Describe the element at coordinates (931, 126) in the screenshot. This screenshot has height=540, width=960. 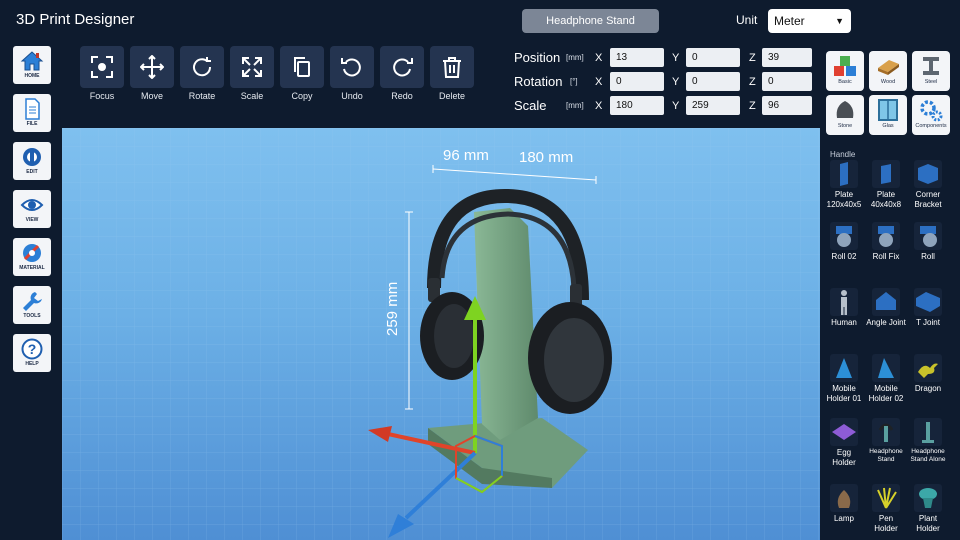
I see `material-label: Components` at that location.